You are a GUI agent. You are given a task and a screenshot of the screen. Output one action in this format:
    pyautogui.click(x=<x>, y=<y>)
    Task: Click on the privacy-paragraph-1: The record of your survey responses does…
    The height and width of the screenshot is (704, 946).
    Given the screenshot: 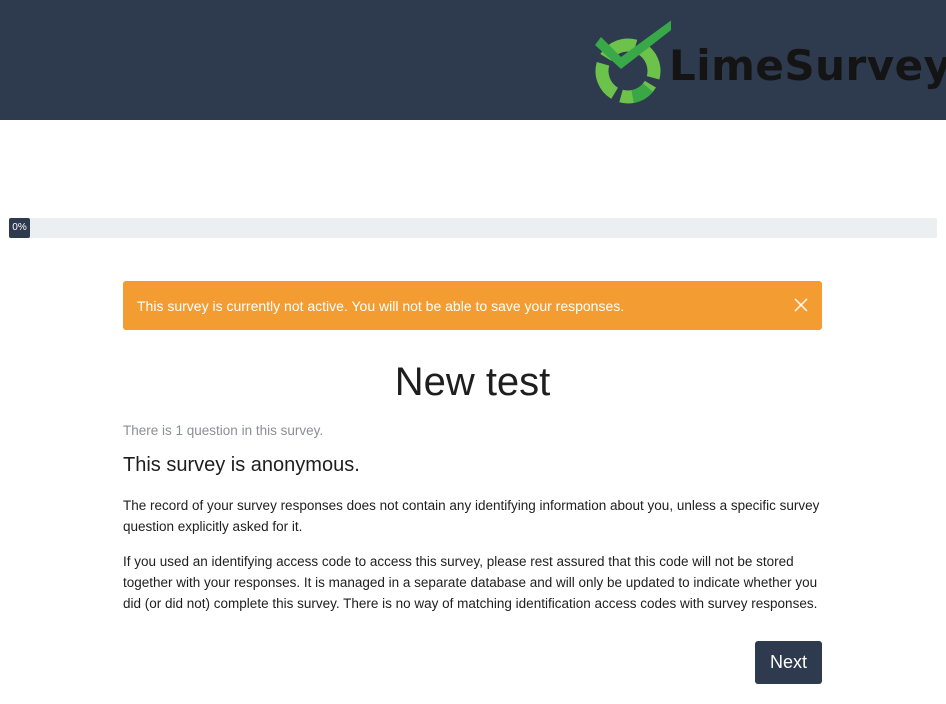 What is the action you would take?
    pyautogui.click(x=471, y=516)
    